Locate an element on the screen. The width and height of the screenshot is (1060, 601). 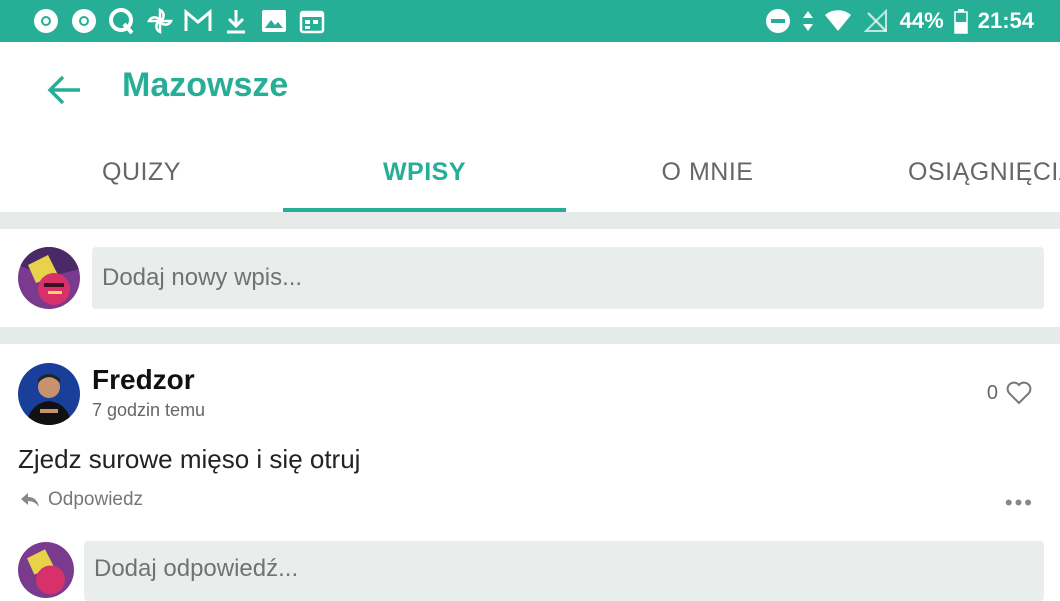
tab-label: WPISY is located at coordinates (424, 171).